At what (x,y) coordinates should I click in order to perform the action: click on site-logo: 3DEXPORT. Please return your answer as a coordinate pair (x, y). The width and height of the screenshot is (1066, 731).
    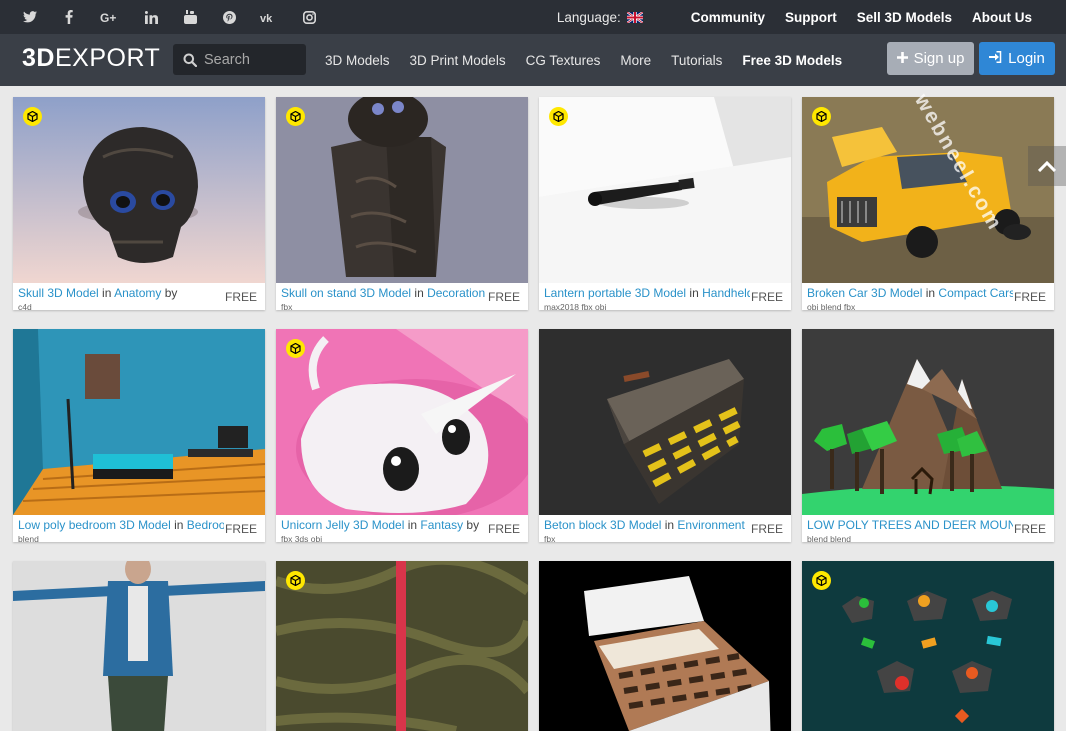
    Looking at the image, I should click on (91, 58).